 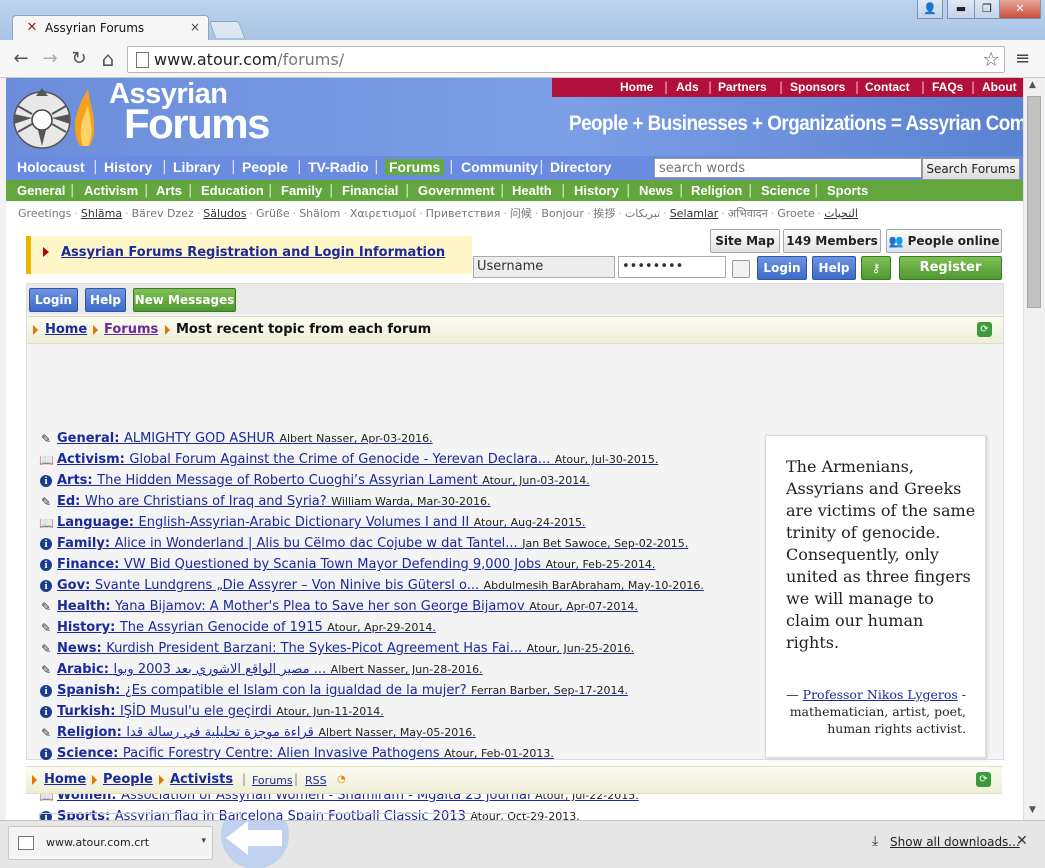 I want to click on assyrian-emblem-logo-icon, so click(x=52, y=117).